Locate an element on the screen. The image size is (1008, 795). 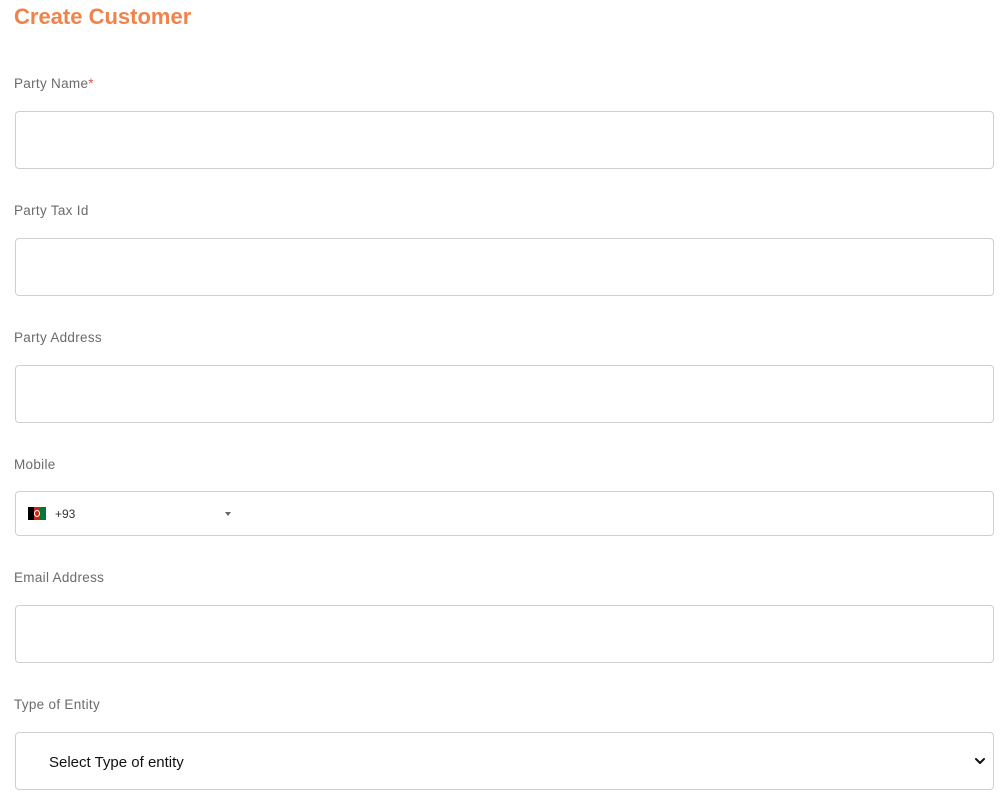
afghanistan-flag-icon is located at coordinates (37, 513).